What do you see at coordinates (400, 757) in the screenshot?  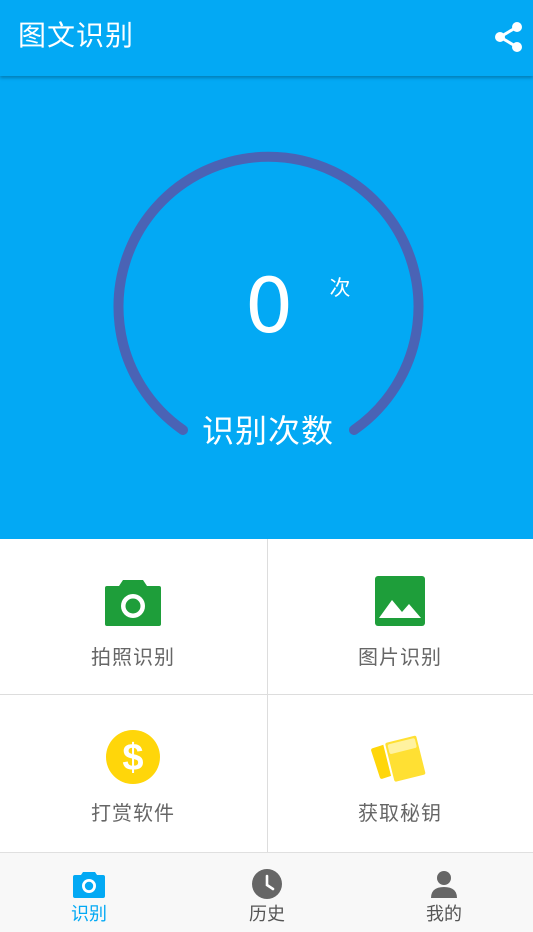 I see `key-cards-icon` at bounding box center [400, 757].